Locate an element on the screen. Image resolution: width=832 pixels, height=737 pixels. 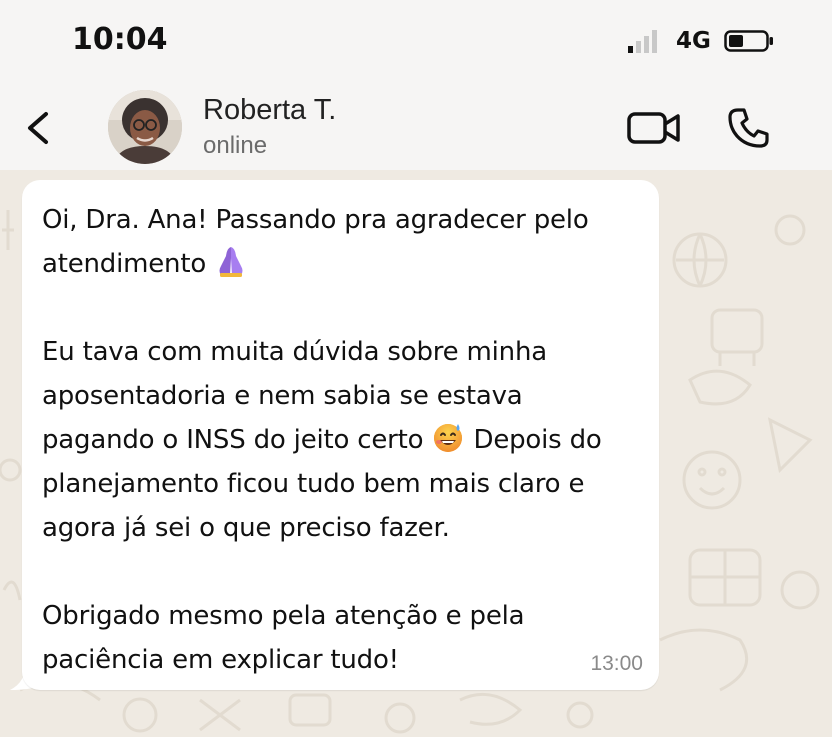
contact-name: Roberta T. is located at coordinates (269, 110).